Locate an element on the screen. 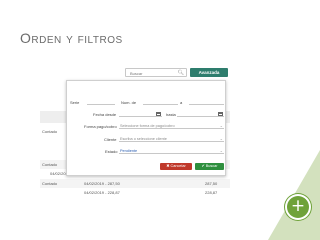  estado-label: Estado is located at coordinates (111, 151).